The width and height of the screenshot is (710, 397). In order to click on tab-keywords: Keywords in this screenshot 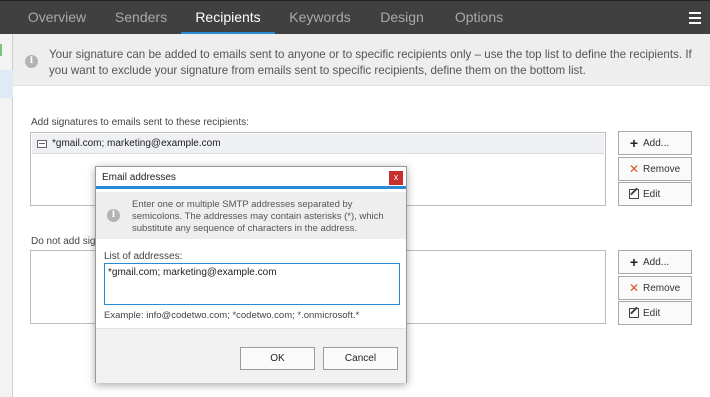, I will do `click(320, 18)`.